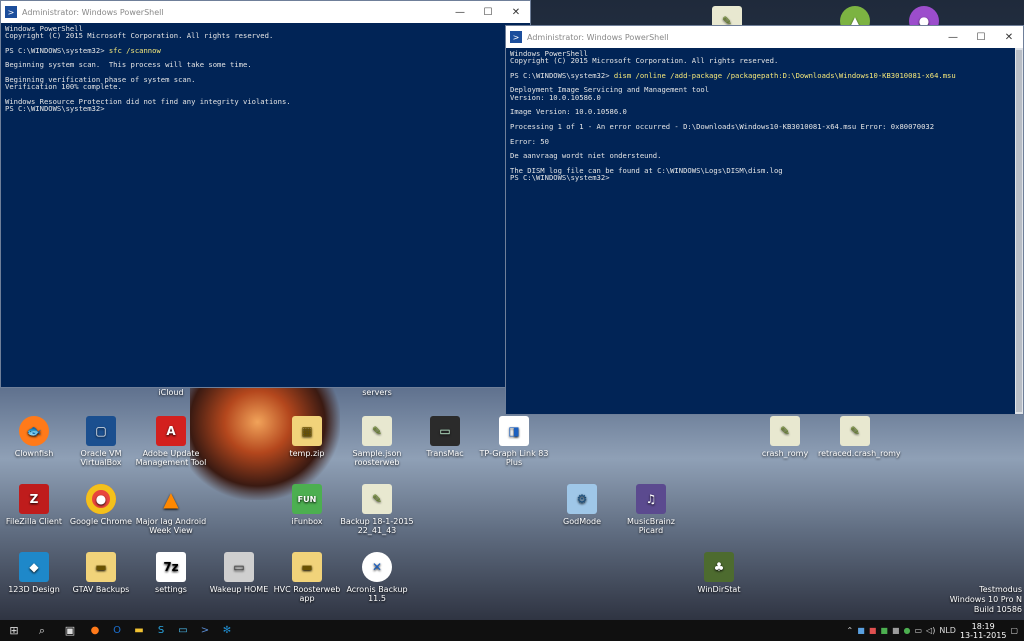 The width and height of the screenshot is (1024, 641). I want to click on firefox-icon: ●, so click(95, 630).